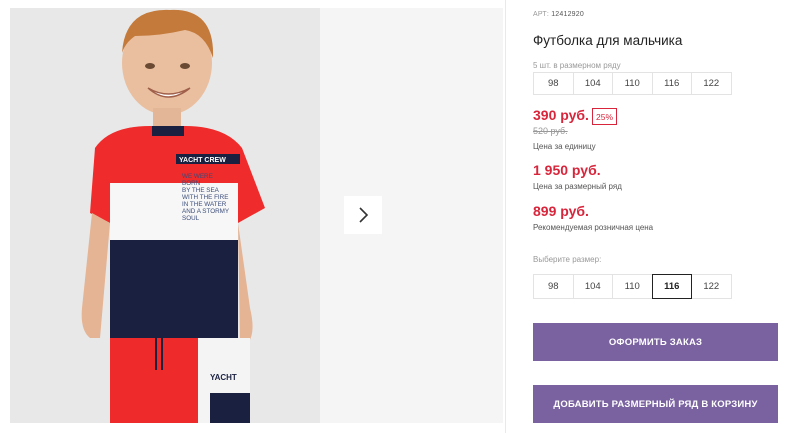 Image resolution: width=800 pixels, height=433 pixels. Describe the element at coordinates (577, 65) in the screenshot. I see `size-row-label: 5 шт. в размерном ряду` at that location.